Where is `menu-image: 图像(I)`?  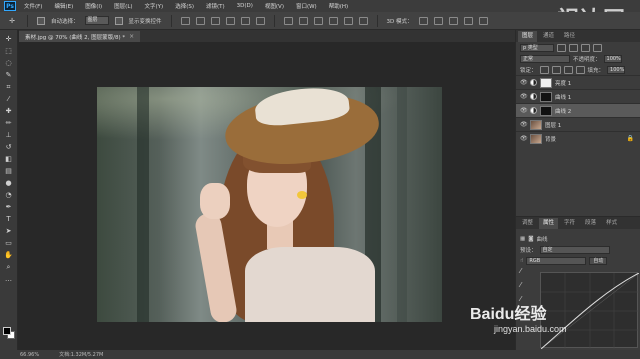 menu-image: 图像(I) is located at coordinates (93, 6).